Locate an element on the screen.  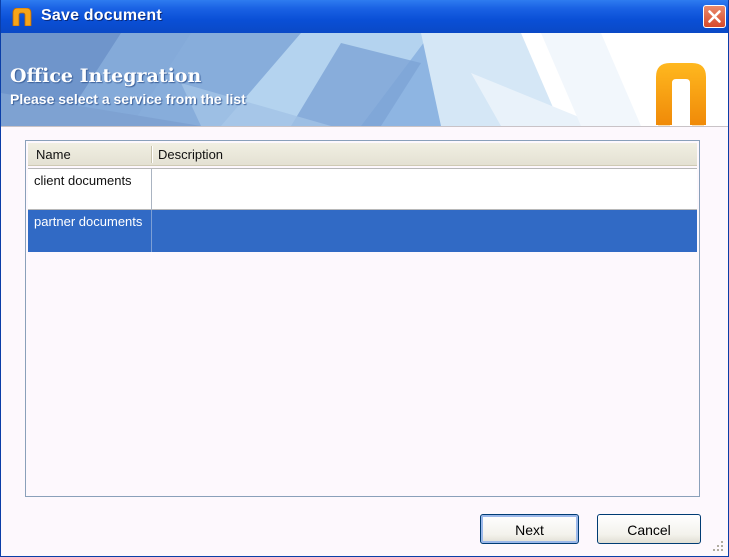
banner-separator is located at coordinates (364, 126).